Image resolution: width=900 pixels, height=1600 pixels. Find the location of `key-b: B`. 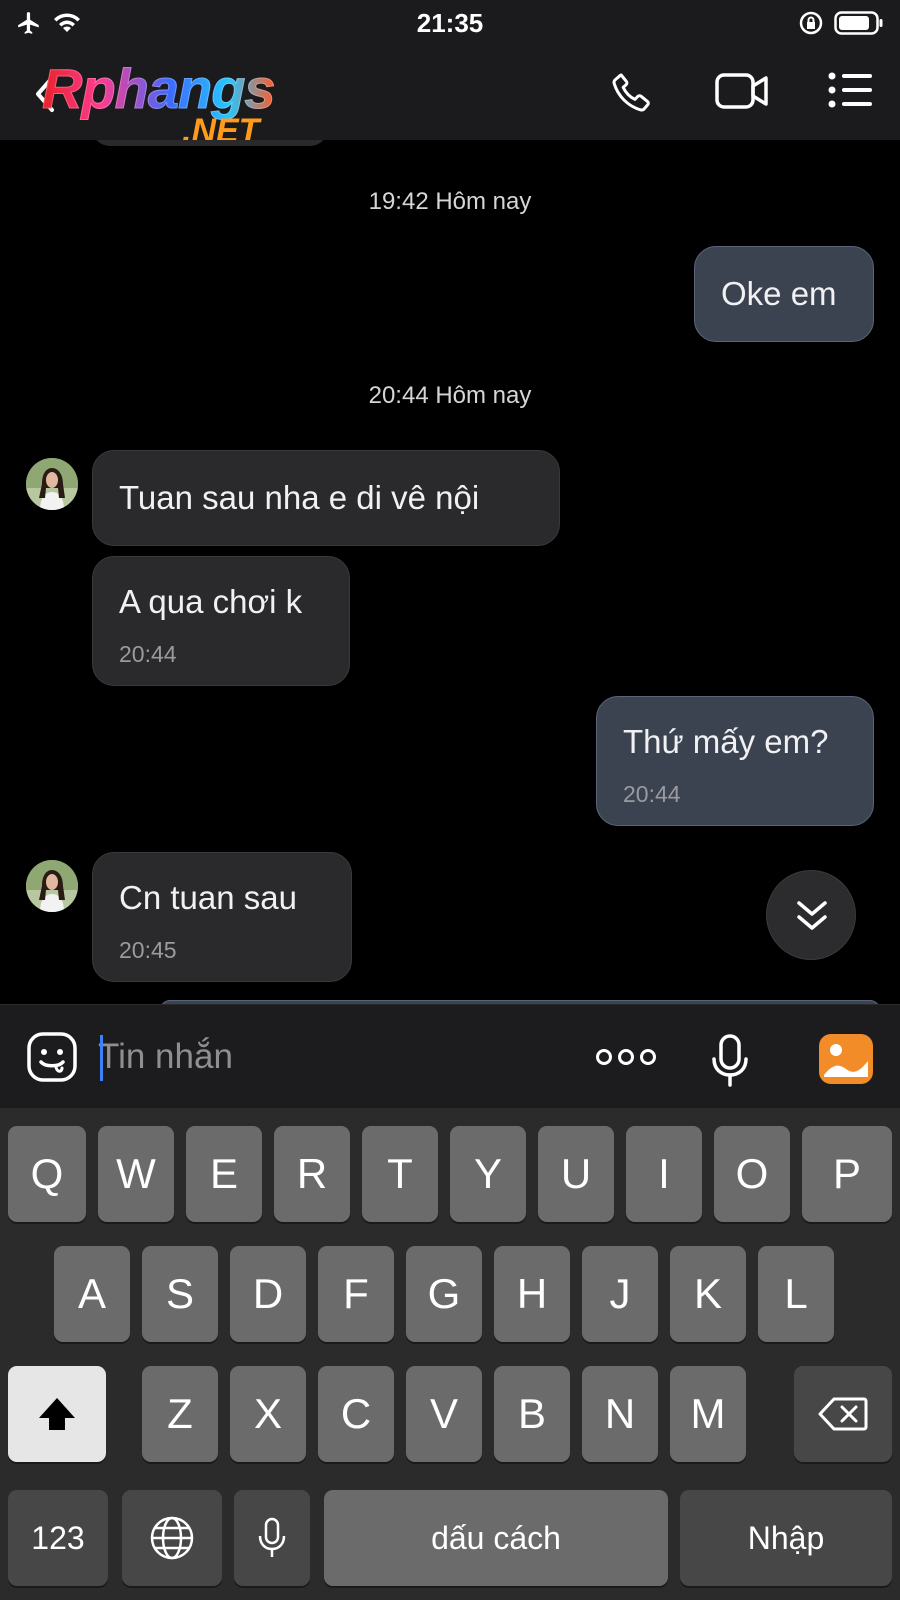

key-b: B is located at coordinates (532, 1414).